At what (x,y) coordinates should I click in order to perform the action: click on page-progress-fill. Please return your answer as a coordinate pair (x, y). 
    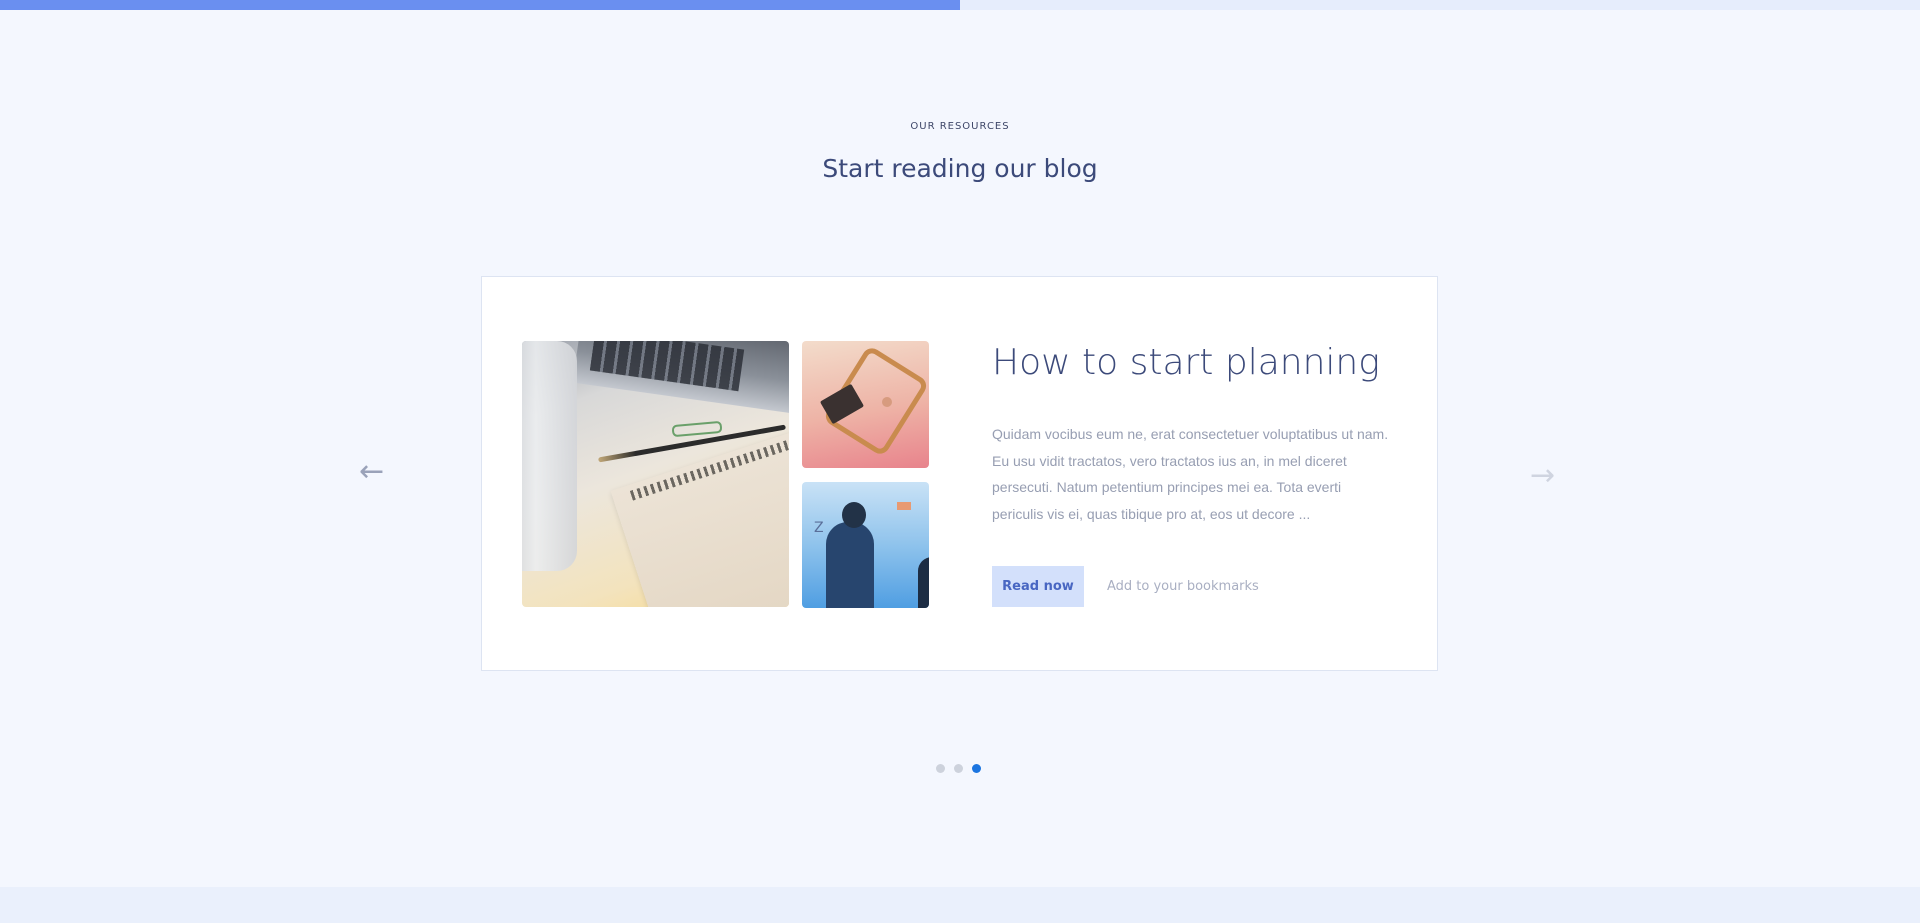
    Looking at the image, I should click on (480, 5).